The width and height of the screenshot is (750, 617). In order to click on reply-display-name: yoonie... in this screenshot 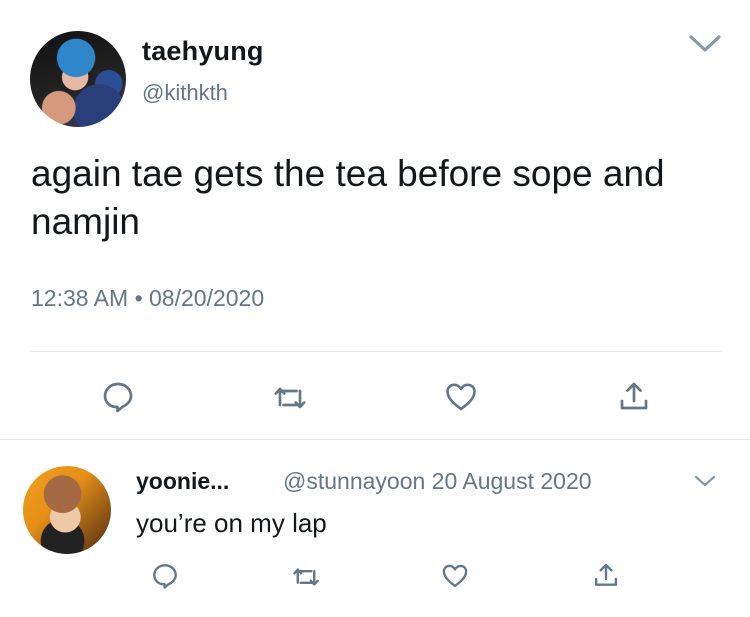, I will do `click(182, 481)`.